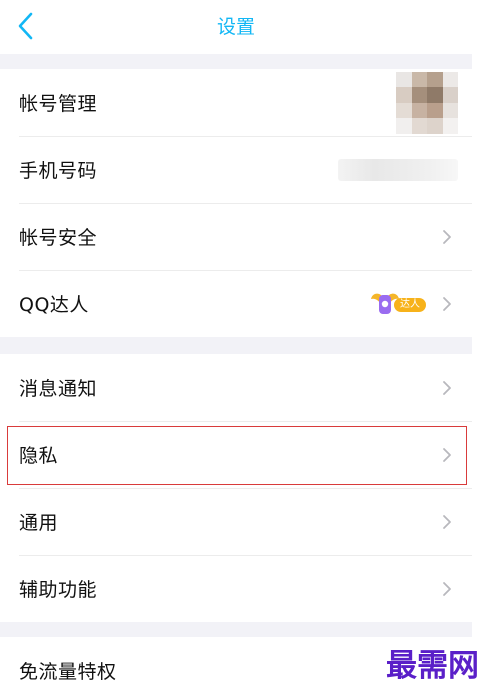 The image size is (498, 695). I want to click on settings-item-label: 消息通知, so click(58, 389).